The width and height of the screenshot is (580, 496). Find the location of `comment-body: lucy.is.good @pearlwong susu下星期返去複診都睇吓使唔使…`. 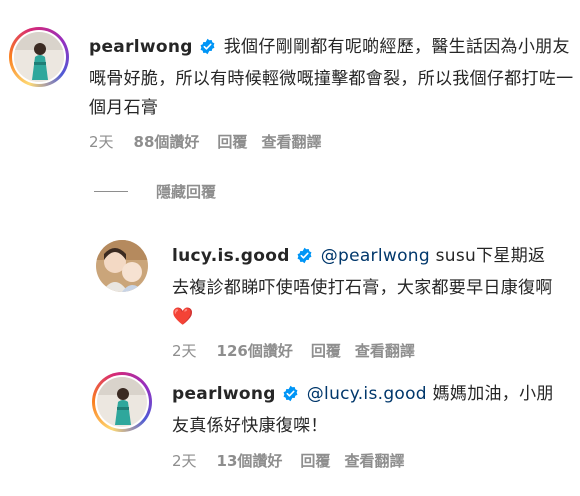

comment-body: lucy.is.good @pearlwong susu下星期返去複診都睇吓使唔使… is located at coordinates (364, 287).